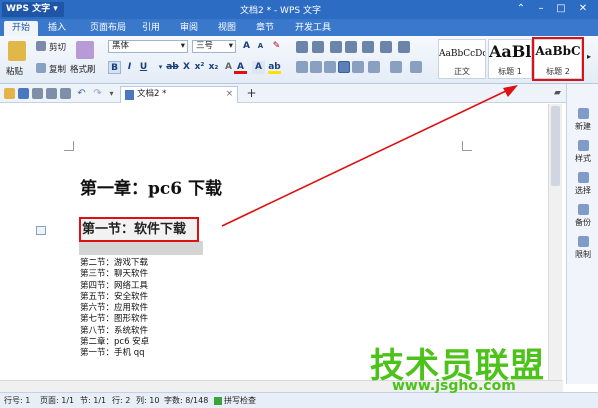 The image size is (598, 408). Describe the element at coordinates (17, 400) in the screenshot. I see `status-row: 行号: 1` at that location.